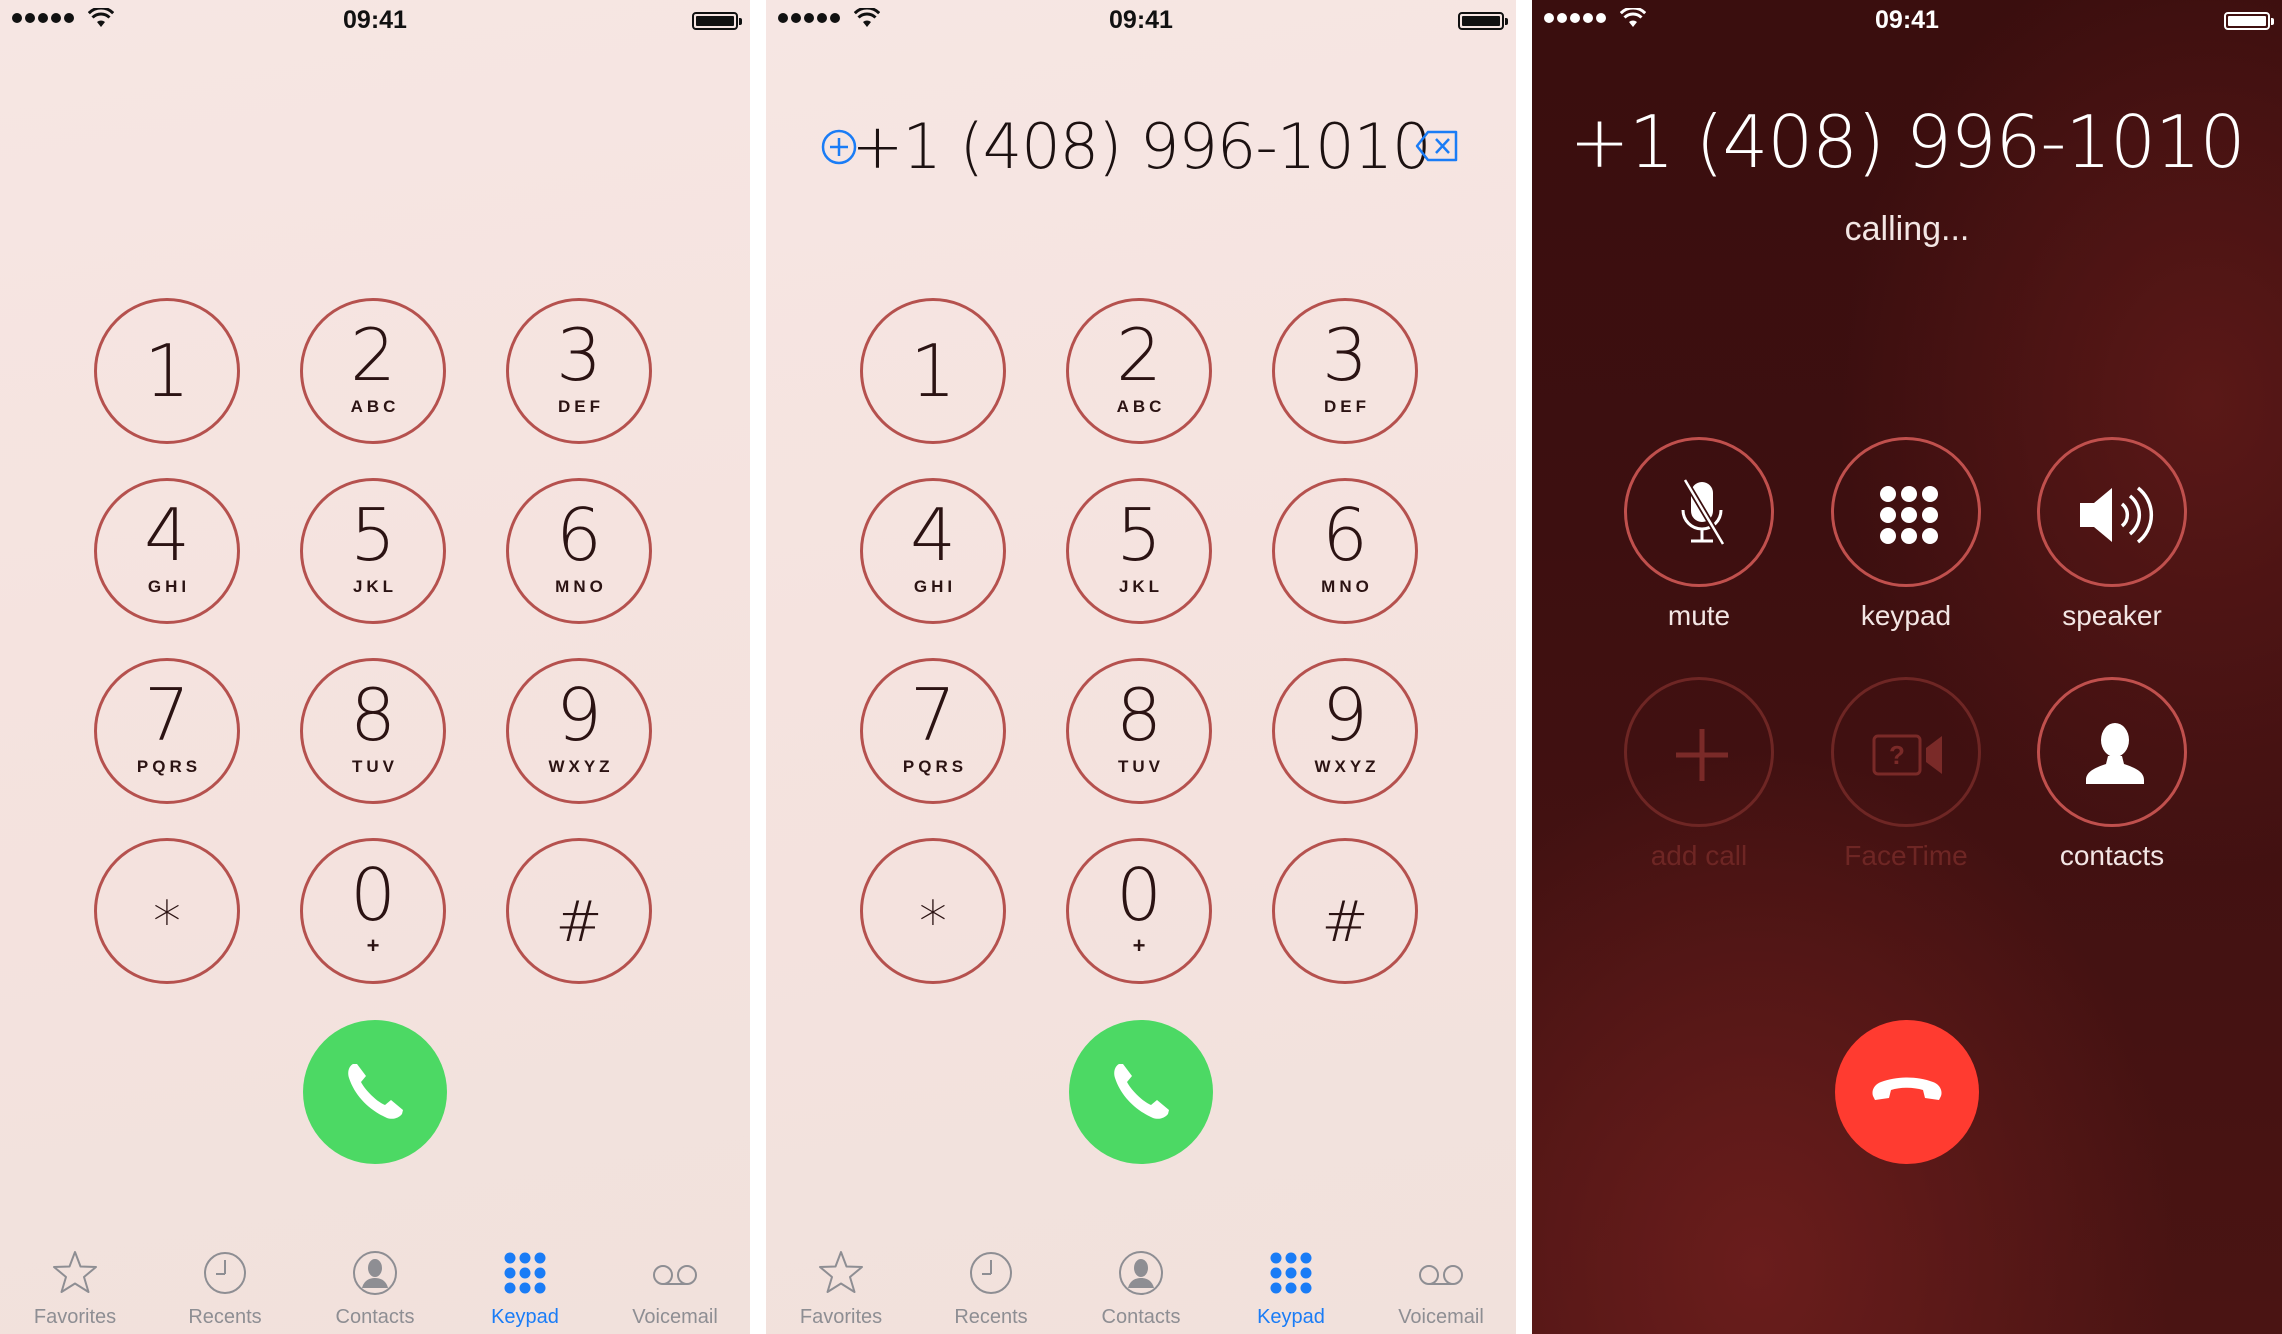 This screenshot has height=1334, width=2282. I want to click on facetime-button: ?, so click(1906, 752).